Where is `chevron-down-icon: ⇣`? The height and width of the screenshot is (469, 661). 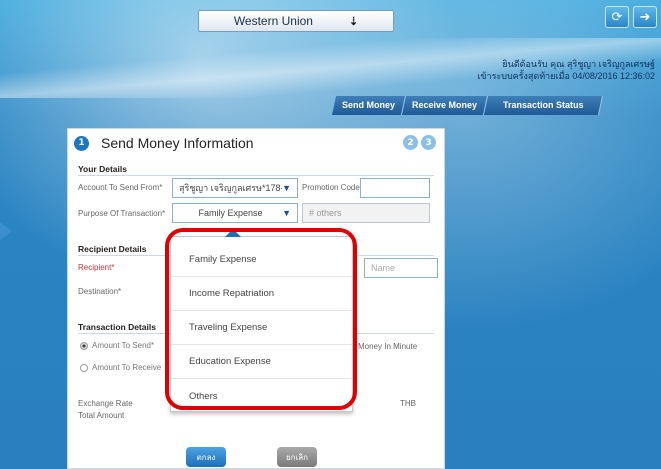 chevron-down-icon: ⇣ is located at coordinates (353, 21).